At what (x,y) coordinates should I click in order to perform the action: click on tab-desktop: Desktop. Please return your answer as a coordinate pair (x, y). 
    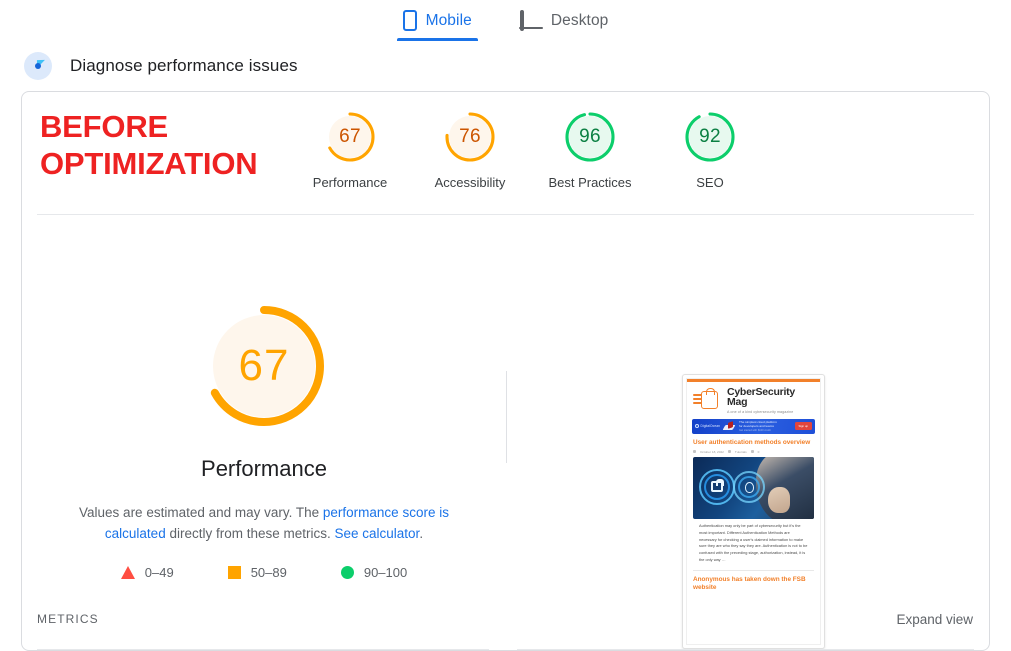
    Looking at the image, I should click on (564, 20).